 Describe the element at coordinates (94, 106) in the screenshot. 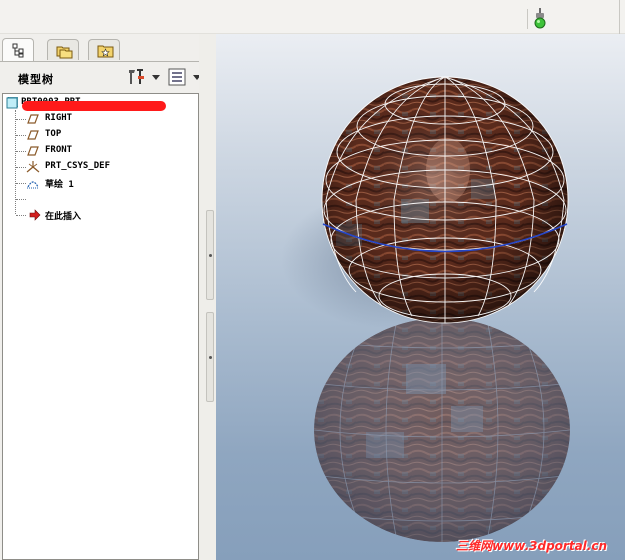

I see `redaction-mark` at that location.